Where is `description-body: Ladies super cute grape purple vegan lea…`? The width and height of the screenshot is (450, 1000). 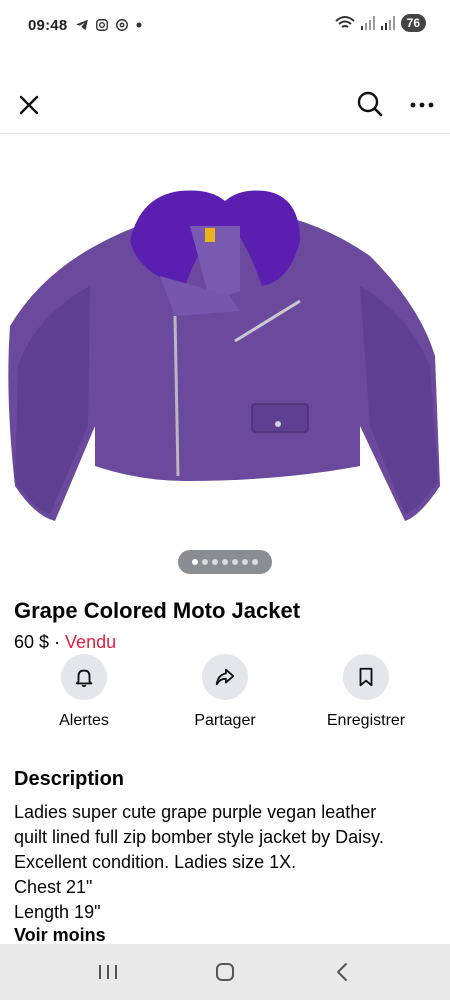 description-body: Ladies super cute grape purple vegan lea… is located at coordinates (224, 862).